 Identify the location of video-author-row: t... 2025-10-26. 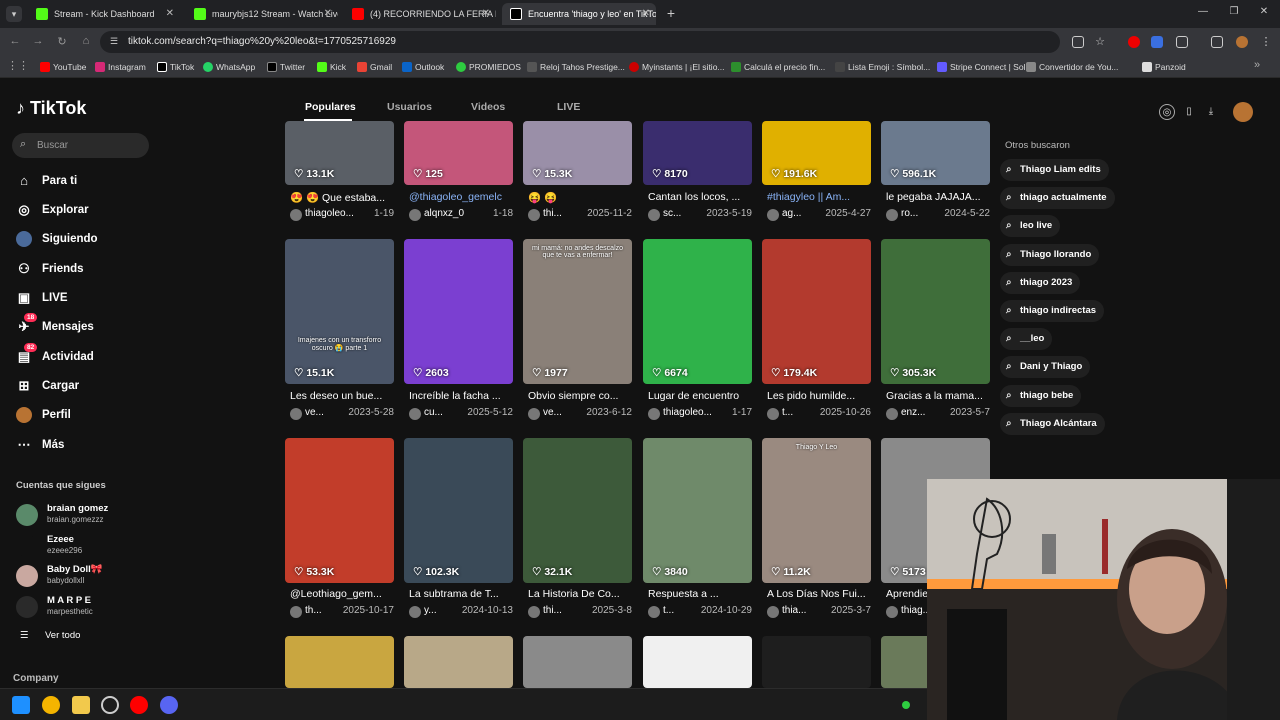
(822, 414).